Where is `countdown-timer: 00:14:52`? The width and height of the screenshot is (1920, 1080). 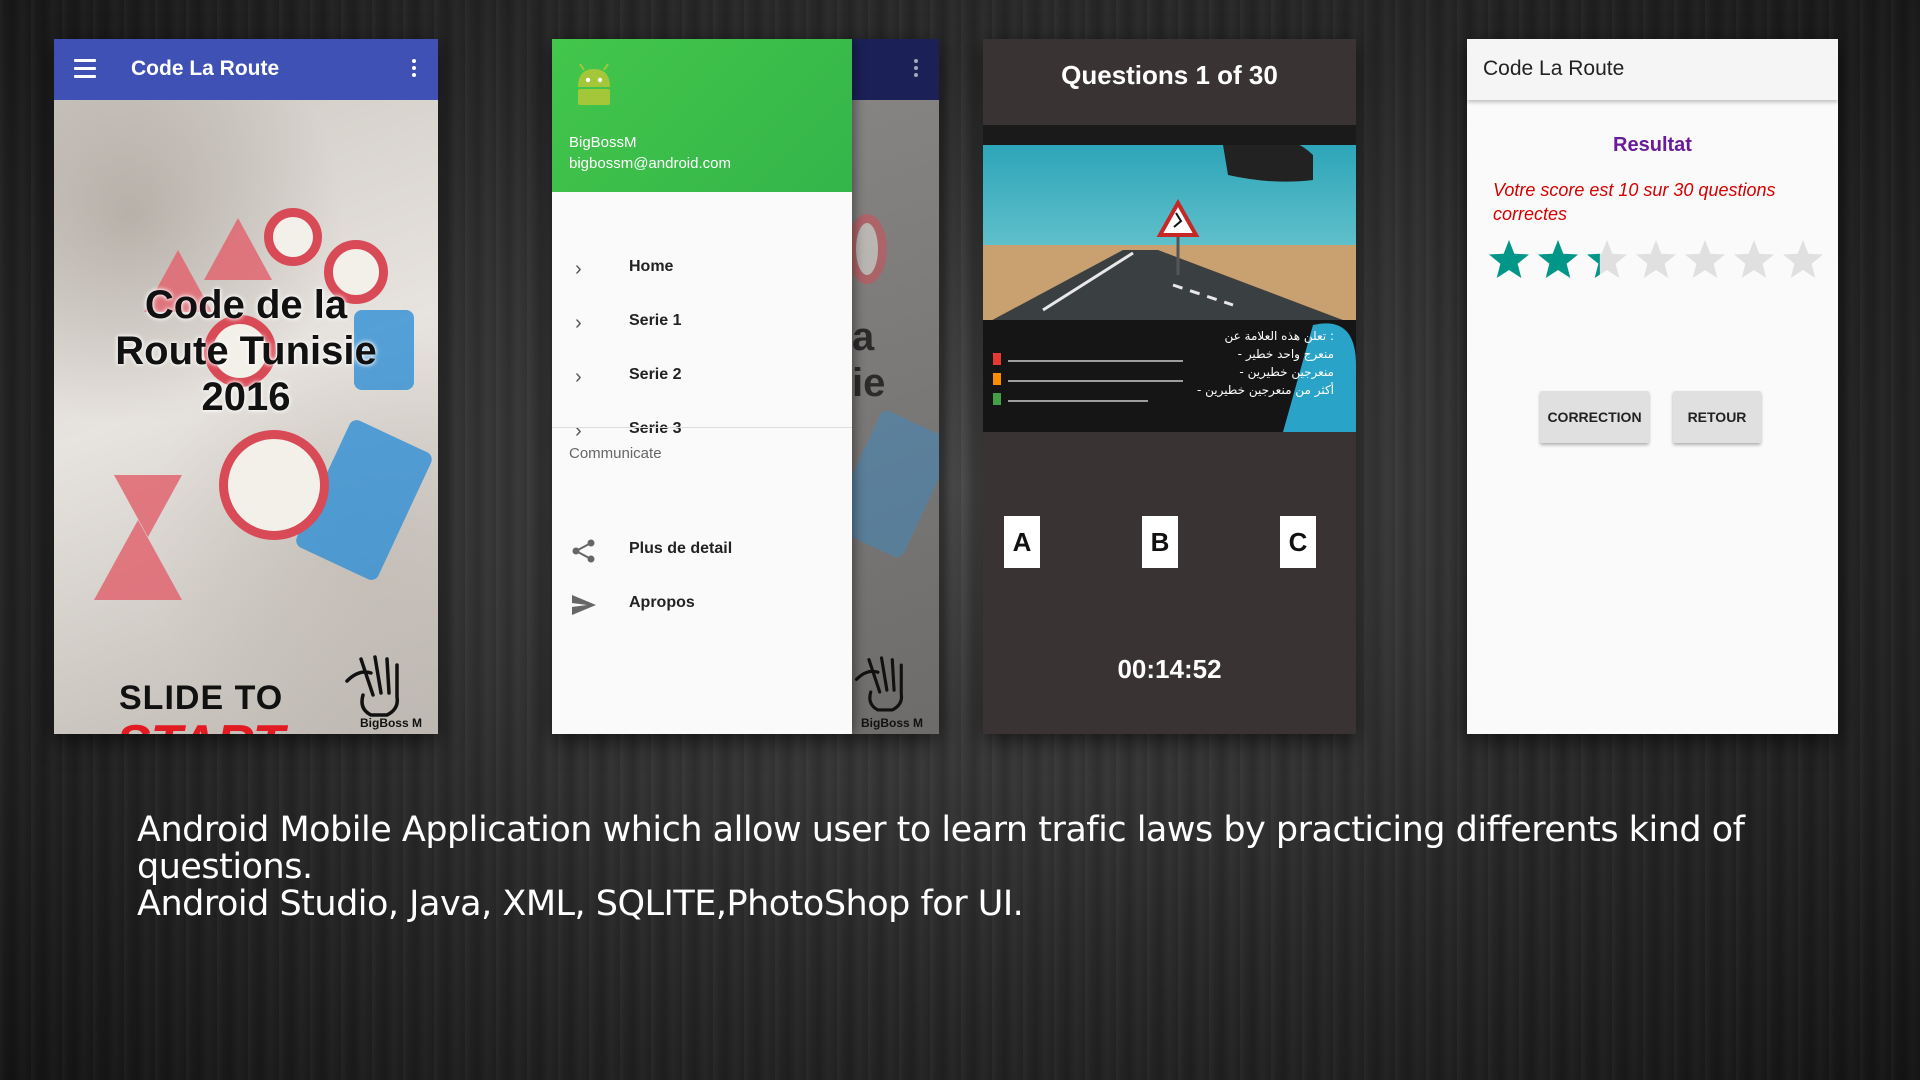
countdown-timer: 00:14:52 is located at coordinates (1169, 669).